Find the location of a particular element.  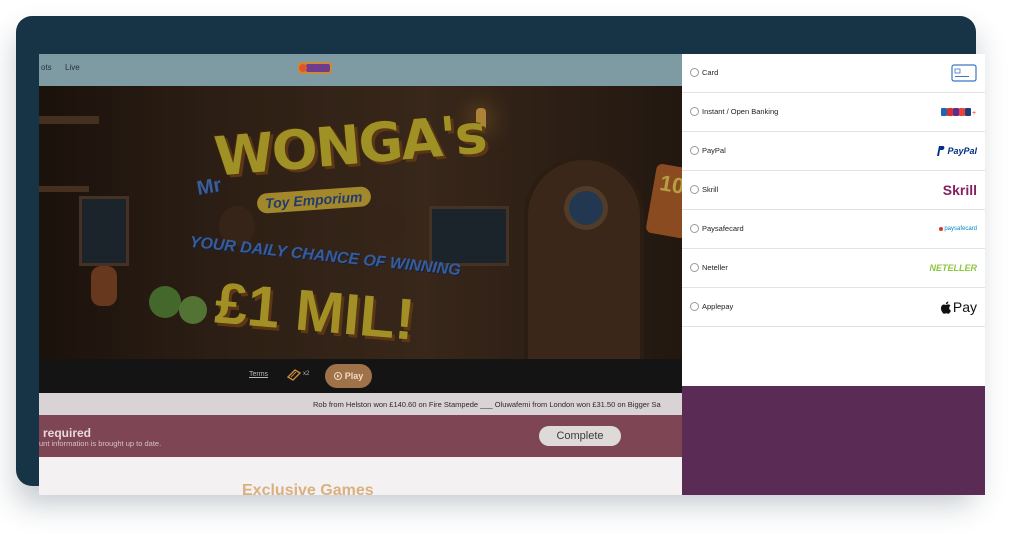

paypal-logo-text: PayPal is located at coordinates (962, 151).